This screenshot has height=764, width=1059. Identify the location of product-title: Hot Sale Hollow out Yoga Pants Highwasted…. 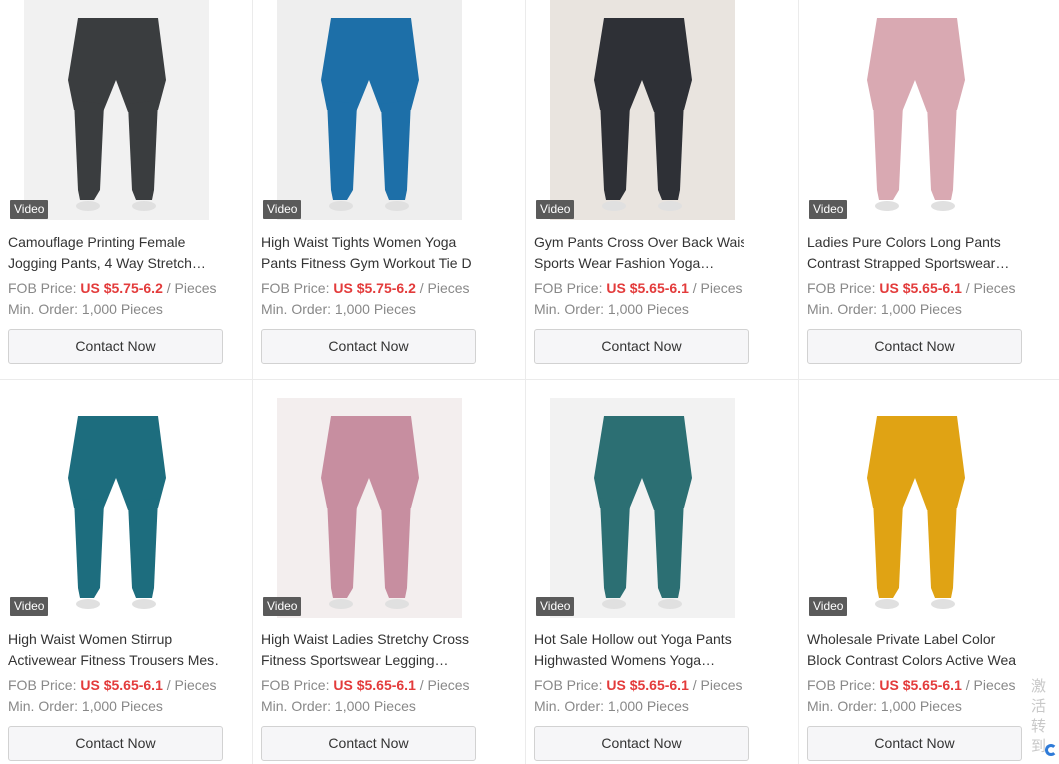
(639, 650).